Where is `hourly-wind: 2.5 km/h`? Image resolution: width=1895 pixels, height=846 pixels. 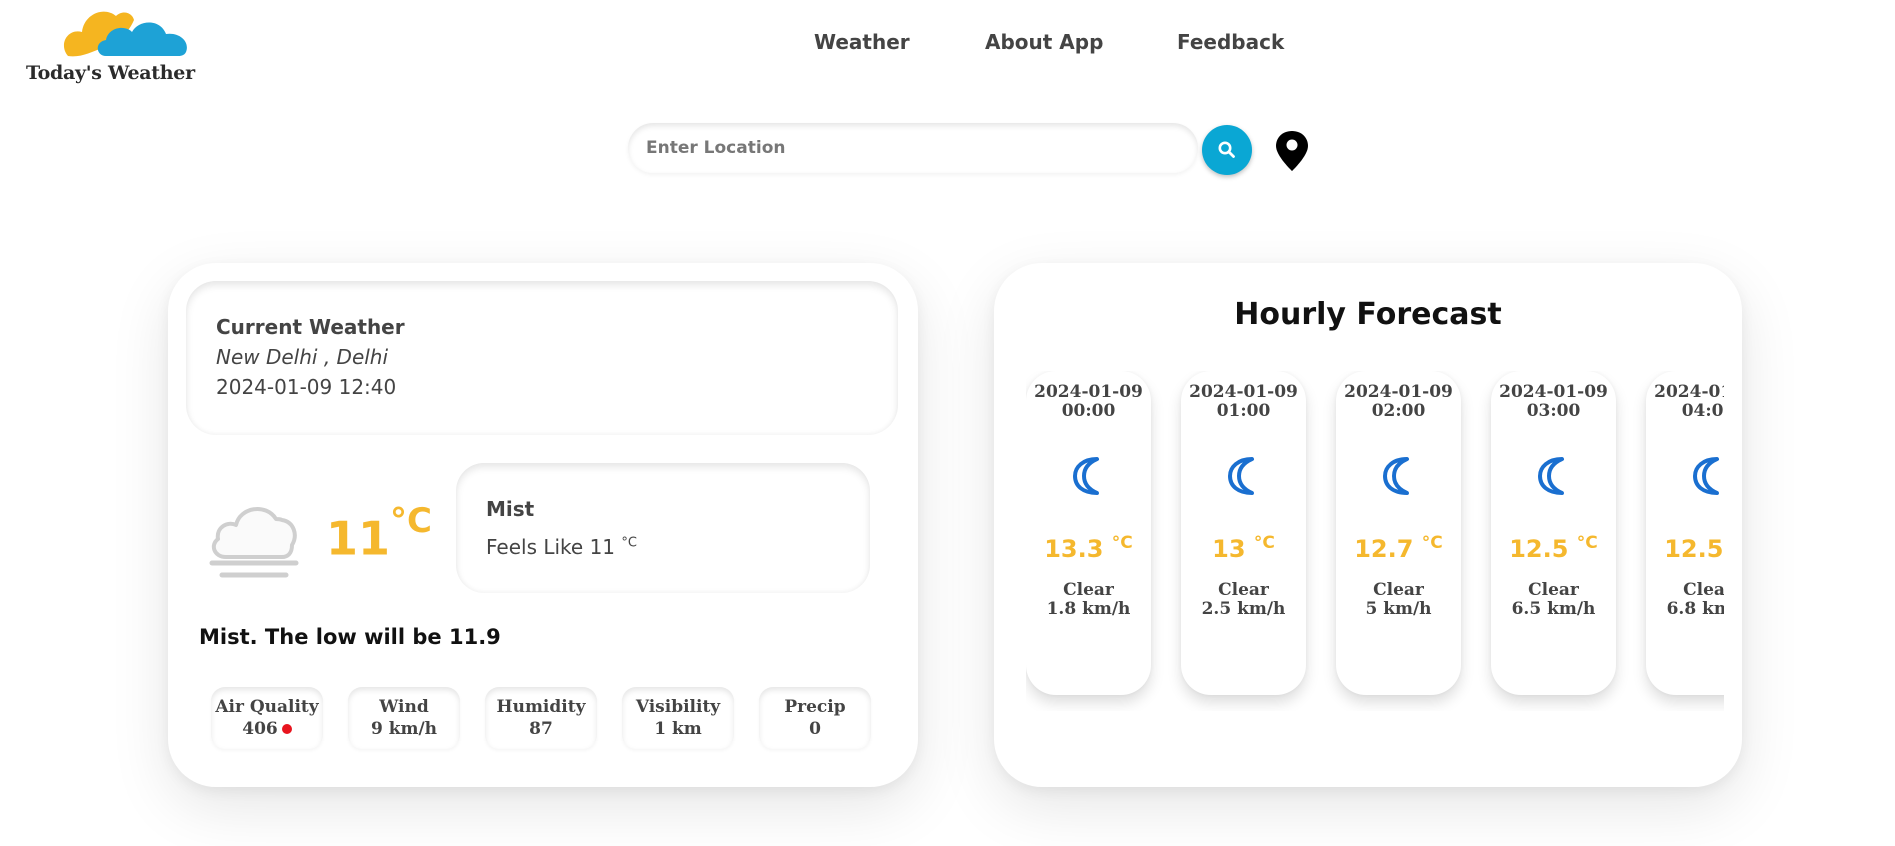
hourly-wind: 2.5 km/h is located at coordinates (1243, 609).